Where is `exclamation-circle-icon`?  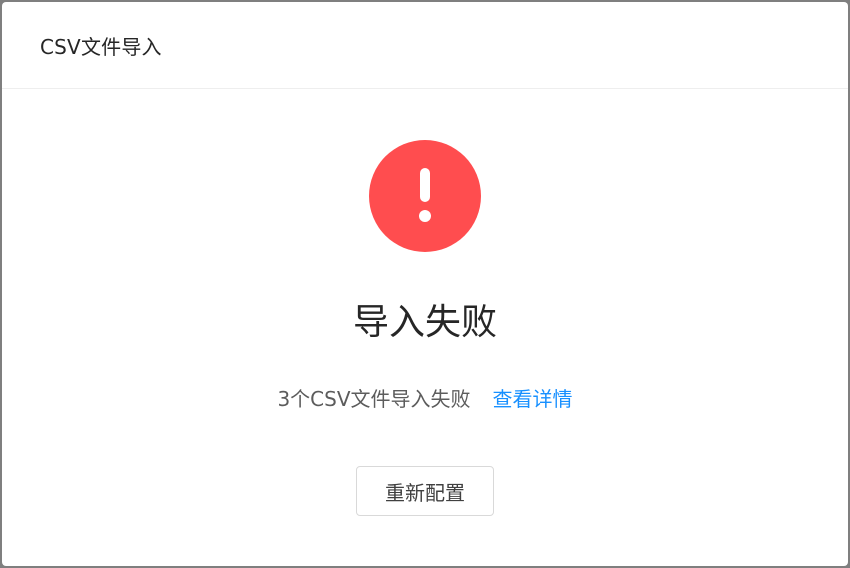 exclamation-circle-icon is located at coordinates (425, 196).